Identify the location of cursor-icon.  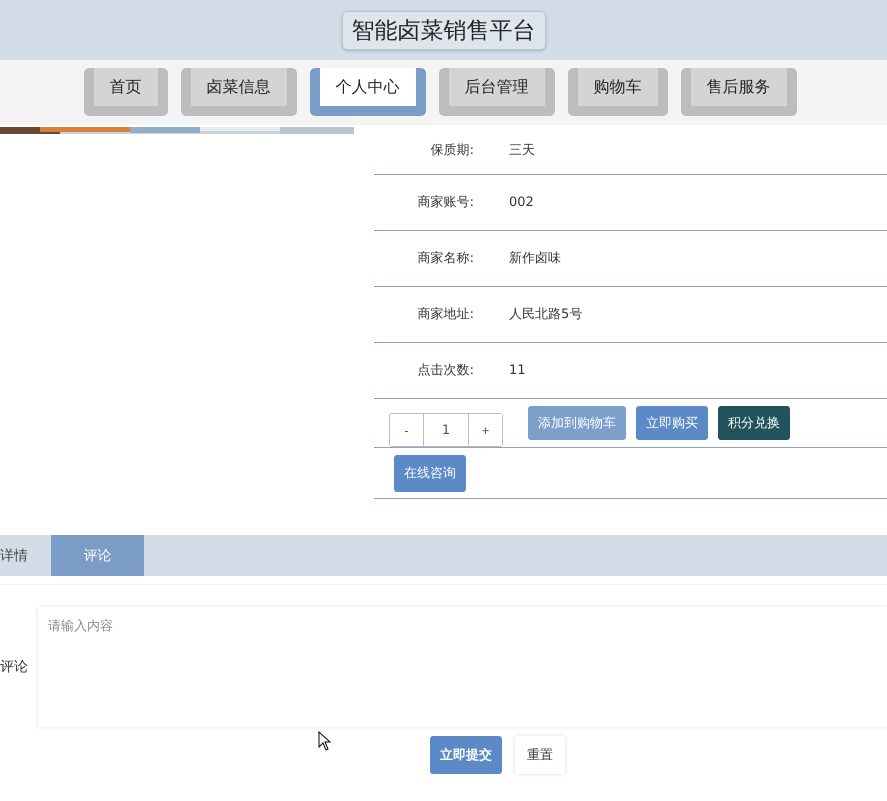
(325, 741).